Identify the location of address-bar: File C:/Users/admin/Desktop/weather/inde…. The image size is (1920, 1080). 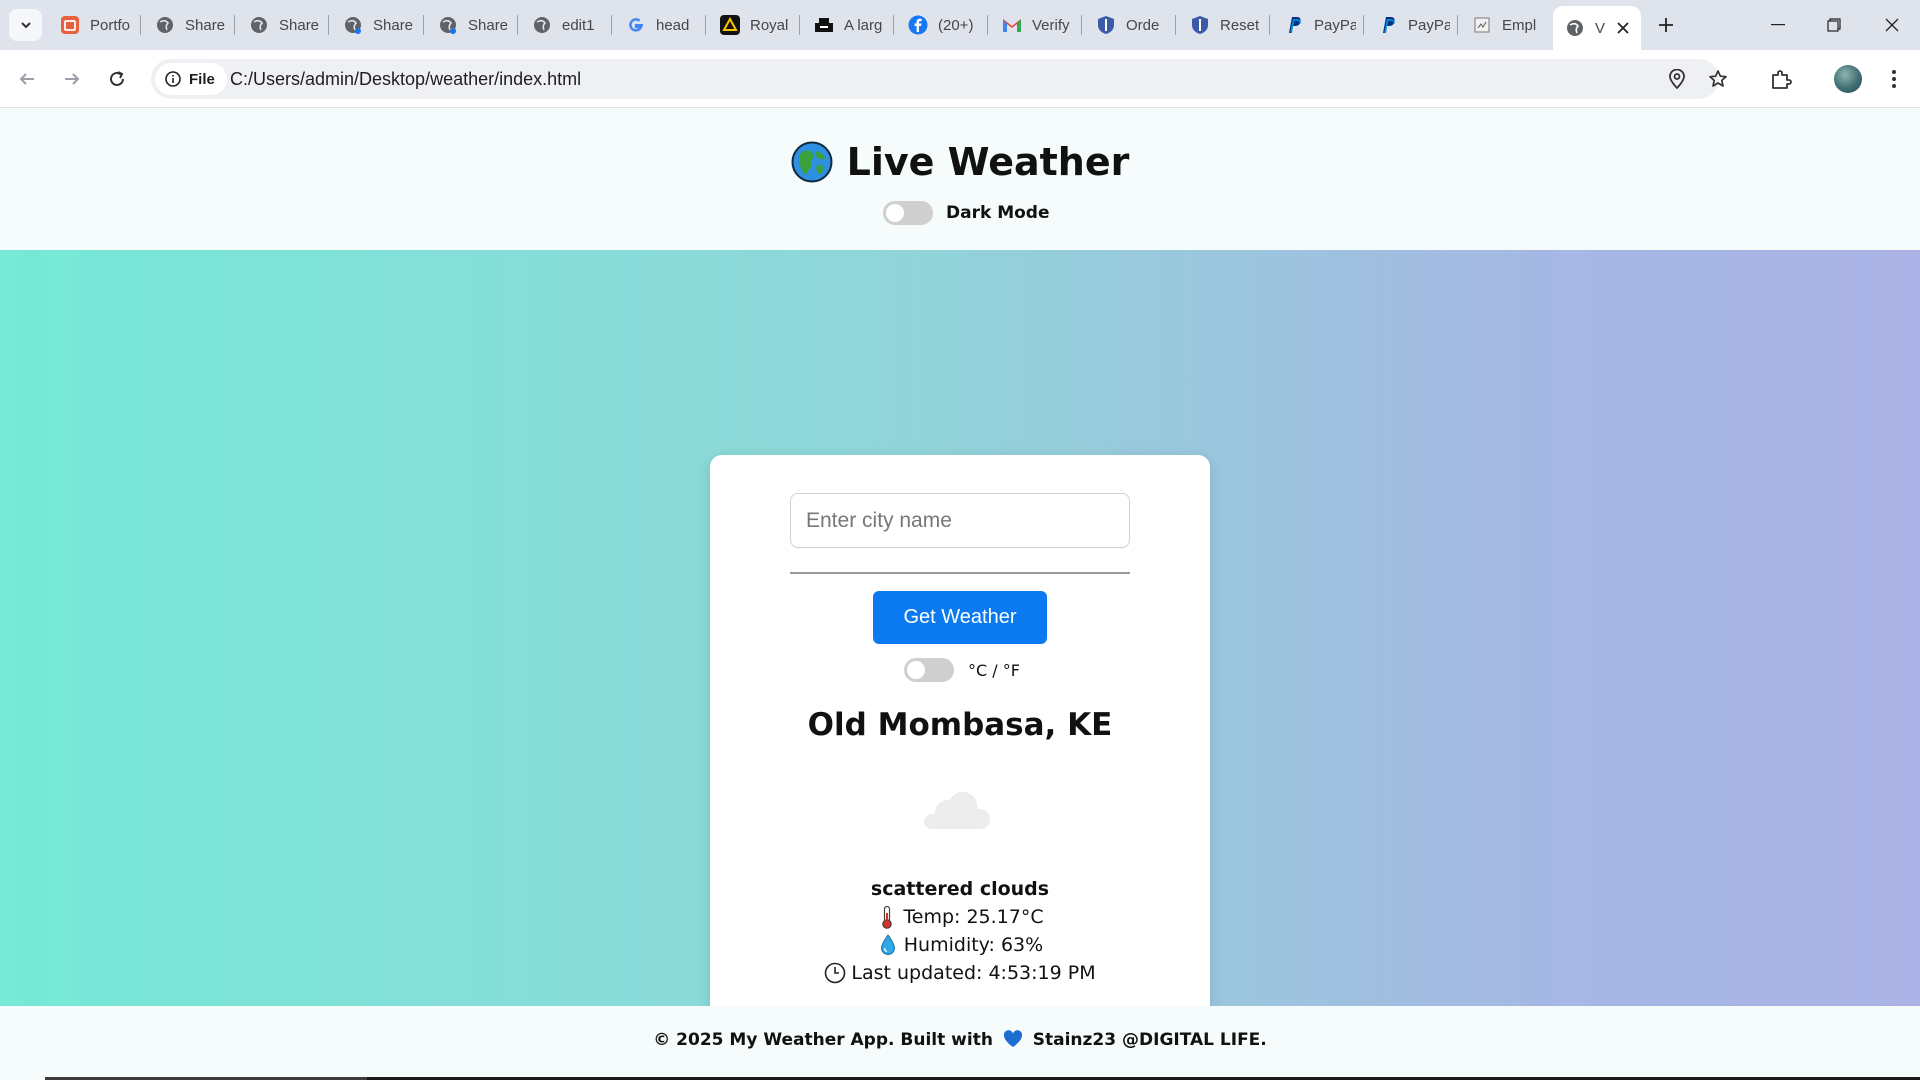
(939, 79).